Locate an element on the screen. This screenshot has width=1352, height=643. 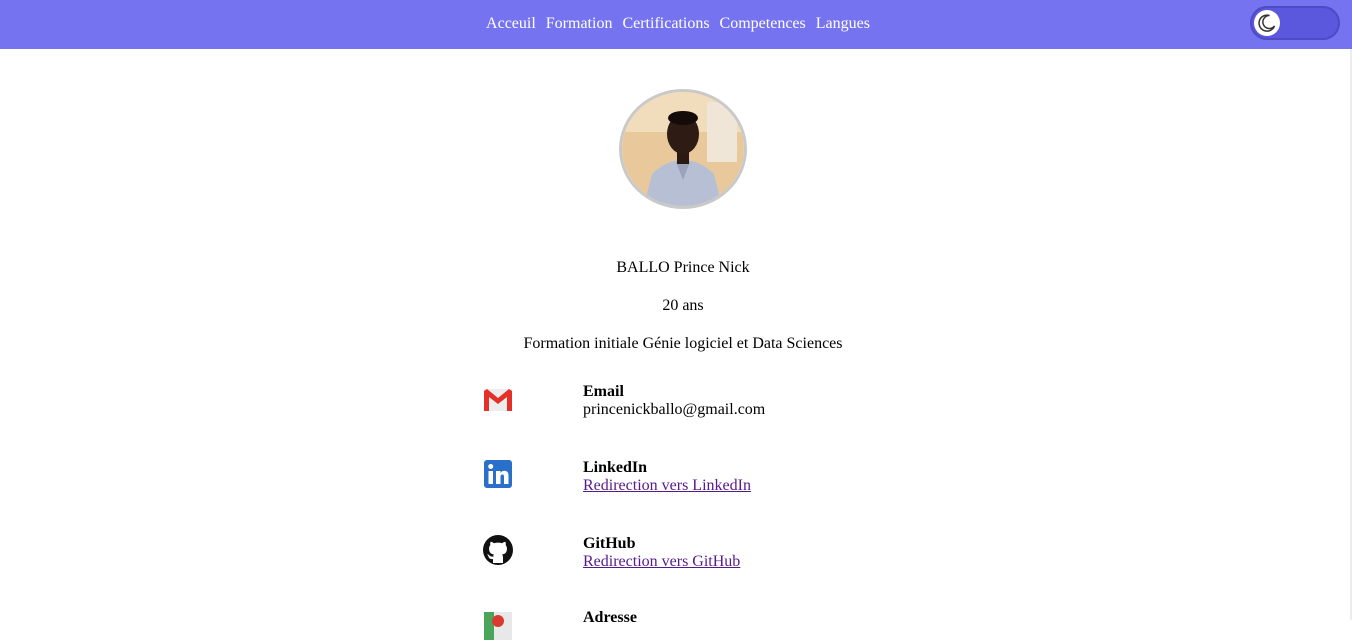
linkedin-label: LinkedIn is located at coordinates (615, 467).